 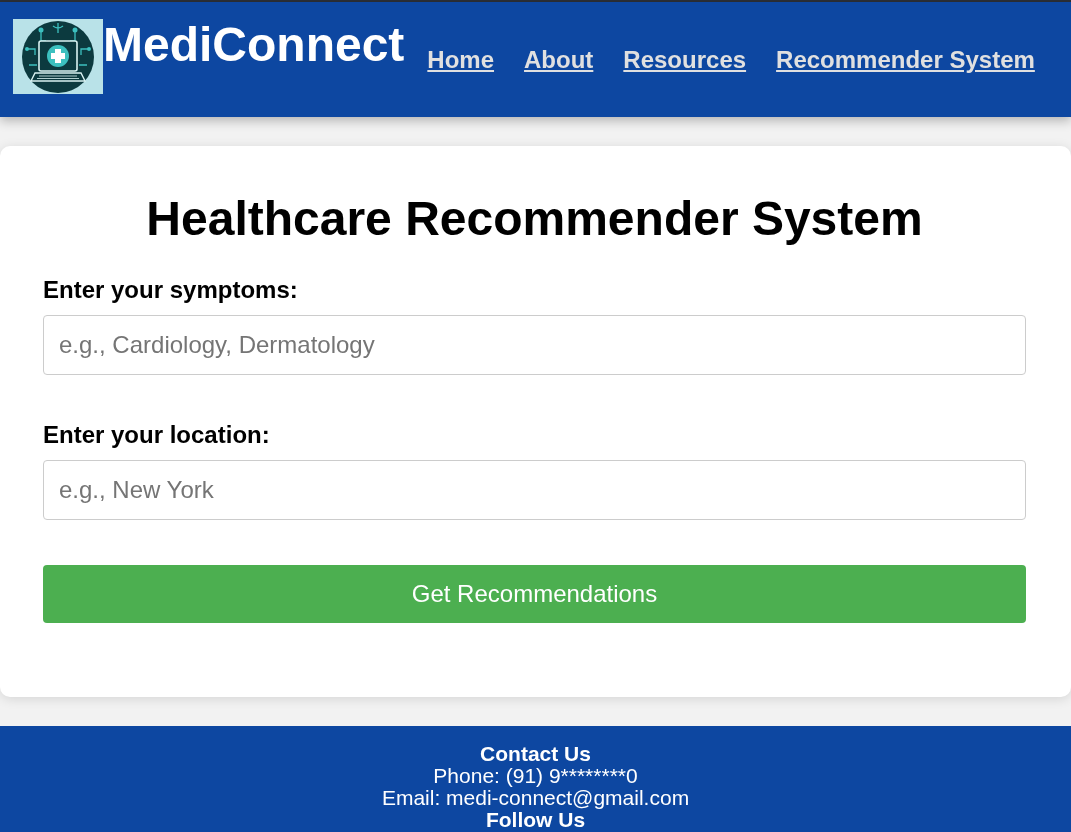 What do you see at coordinates (461, 60) in the screenshot?
I see `nav-link: Home` at bounding box center [461, 60].